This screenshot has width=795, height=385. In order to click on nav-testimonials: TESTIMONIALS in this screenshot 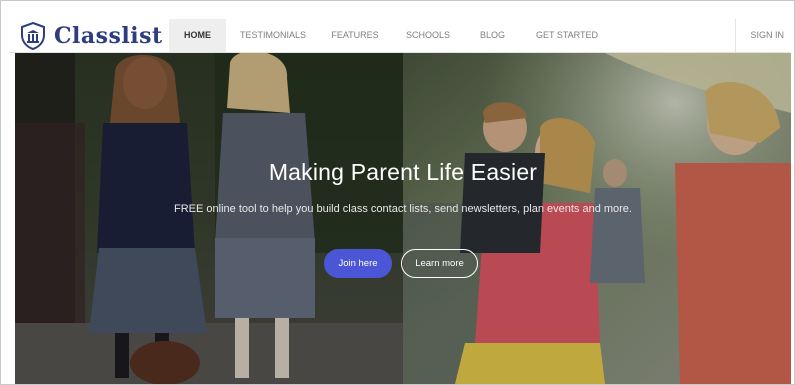, I will do `click(273, 35)`.